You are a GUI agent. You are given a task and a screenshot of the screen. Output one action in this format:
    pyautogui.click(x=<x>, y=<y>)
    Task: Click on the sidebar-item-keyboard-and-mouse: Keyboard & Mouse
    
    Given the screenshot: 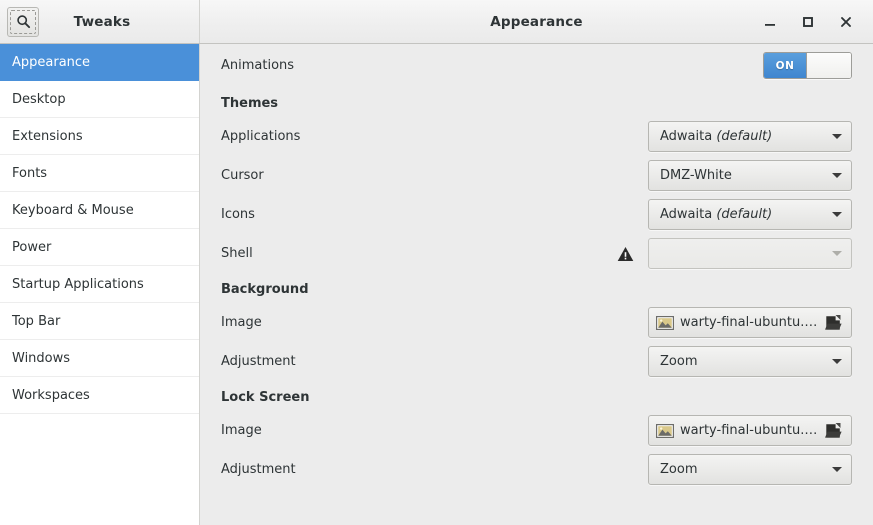 What is the action you would take?
    pyautogui.click(x=99, y=210)
    